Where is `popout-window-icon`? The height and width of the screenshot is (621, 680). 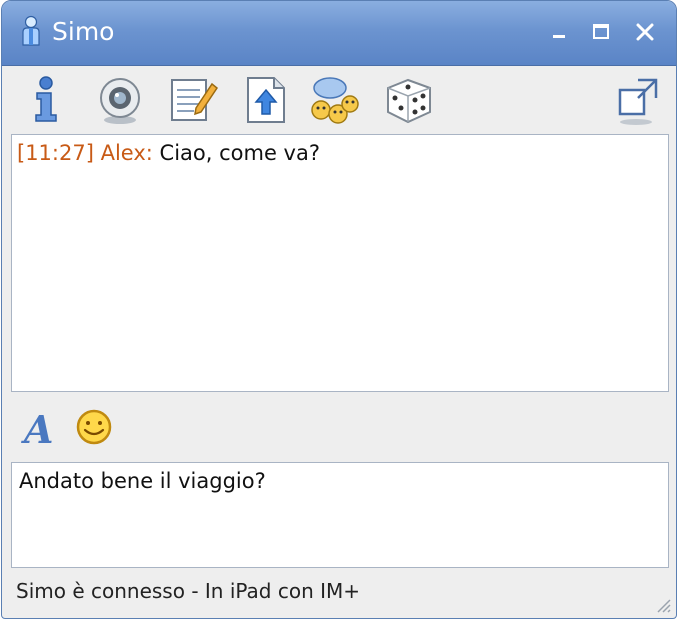 popout-window-icon is located at coordinates (640, 100).